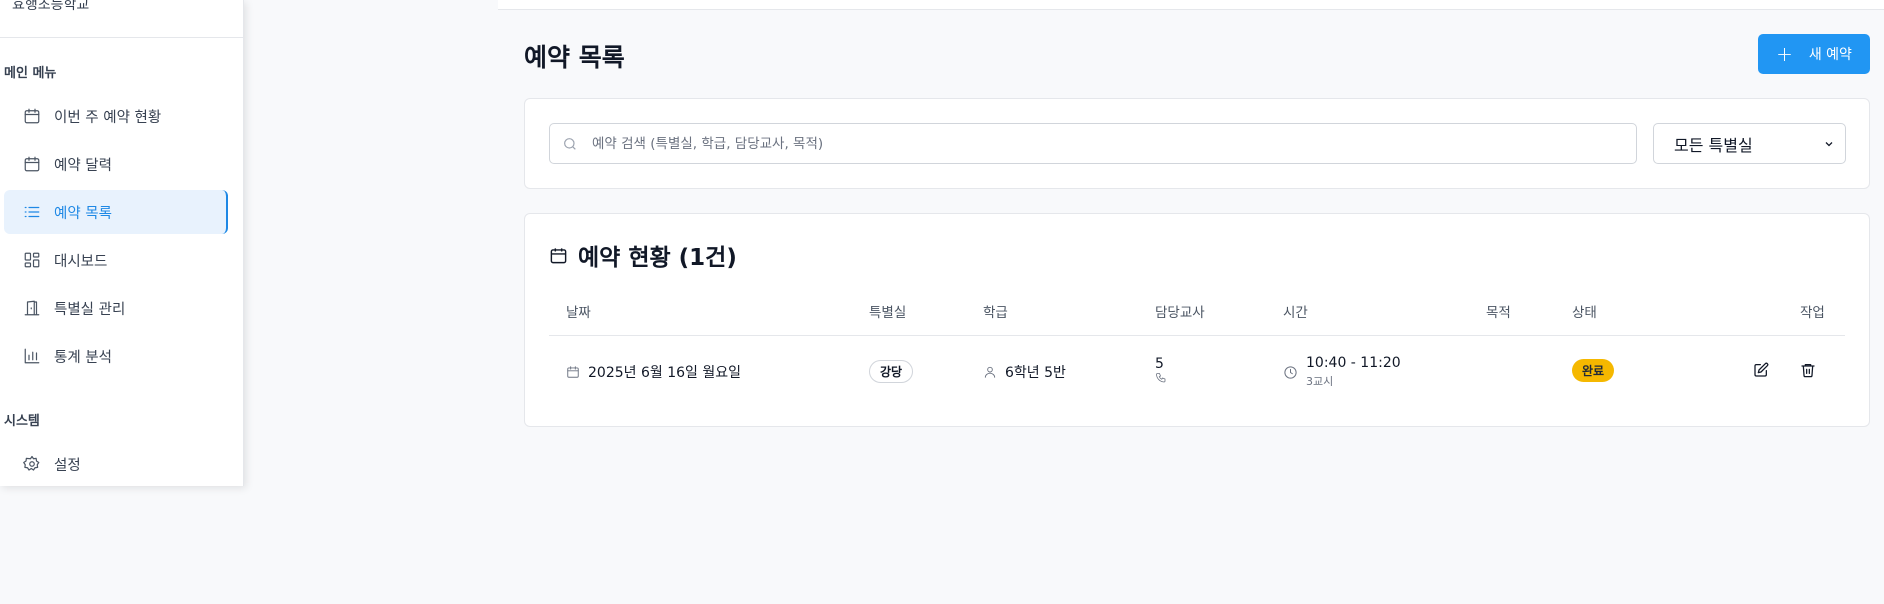 This screenshot has width=1884, height=604. I want to click on new-reservation-button: + 새 예약, so click(1814, 54).